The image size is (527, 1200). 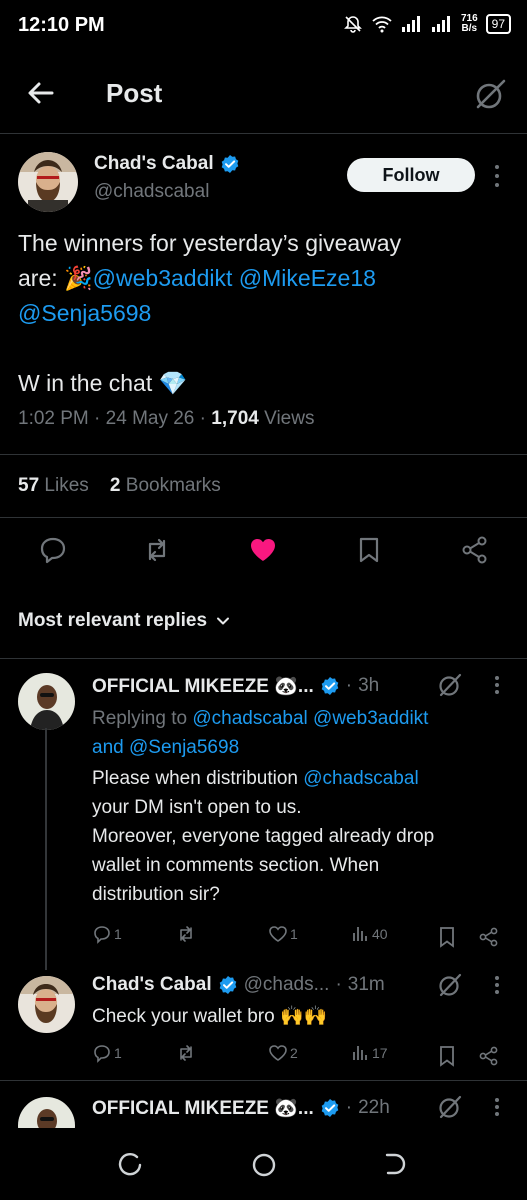 I want to click on replies-sort-dropdown: Most relevant replies, so click(x=124, y=621).